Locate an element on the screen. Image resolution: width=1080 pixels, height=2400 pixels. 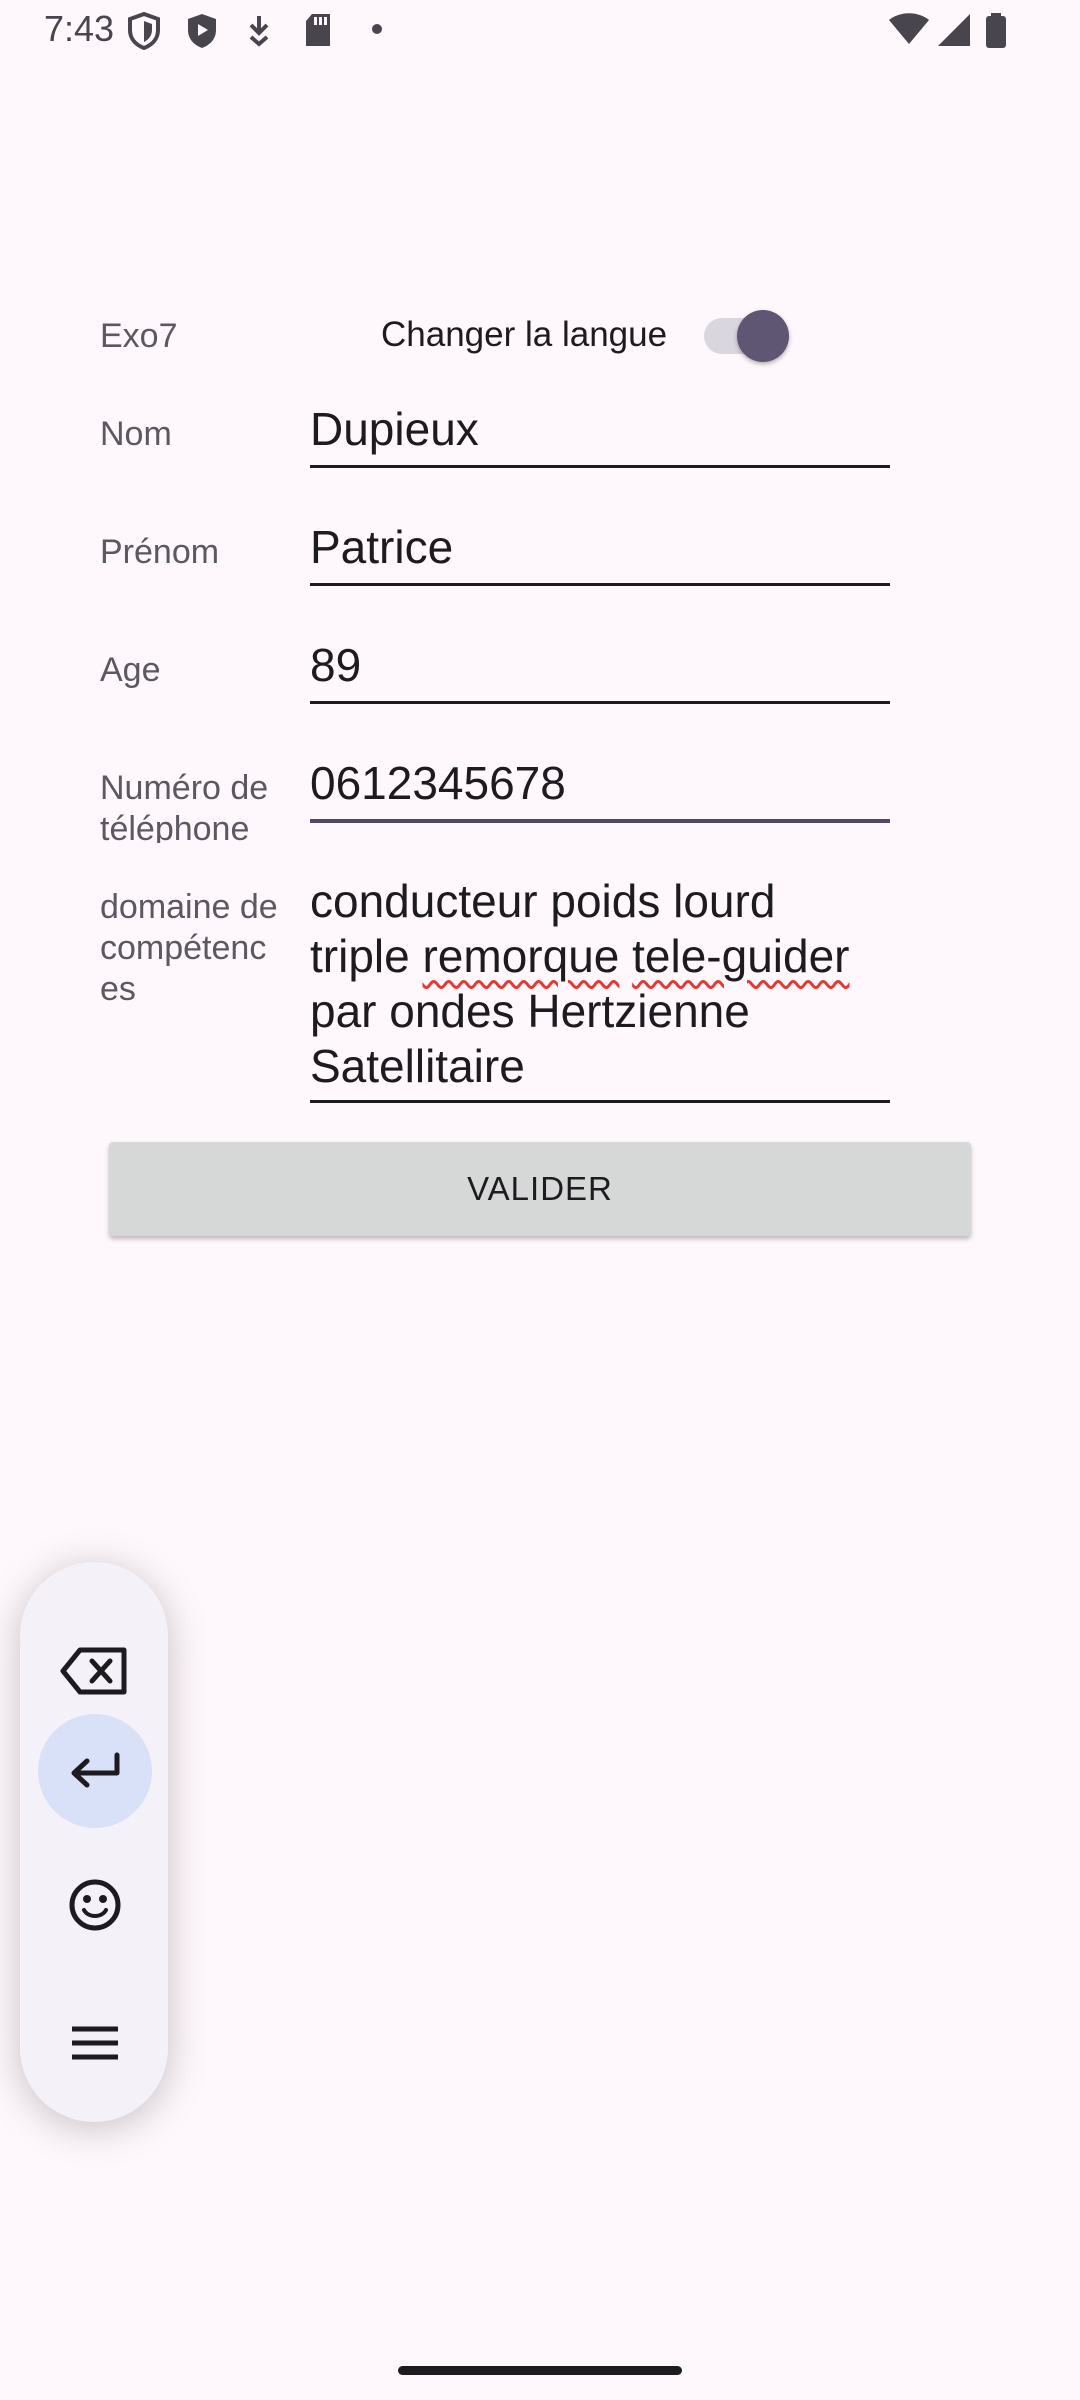
sd-card-icon is located at coordinates (318, 30).